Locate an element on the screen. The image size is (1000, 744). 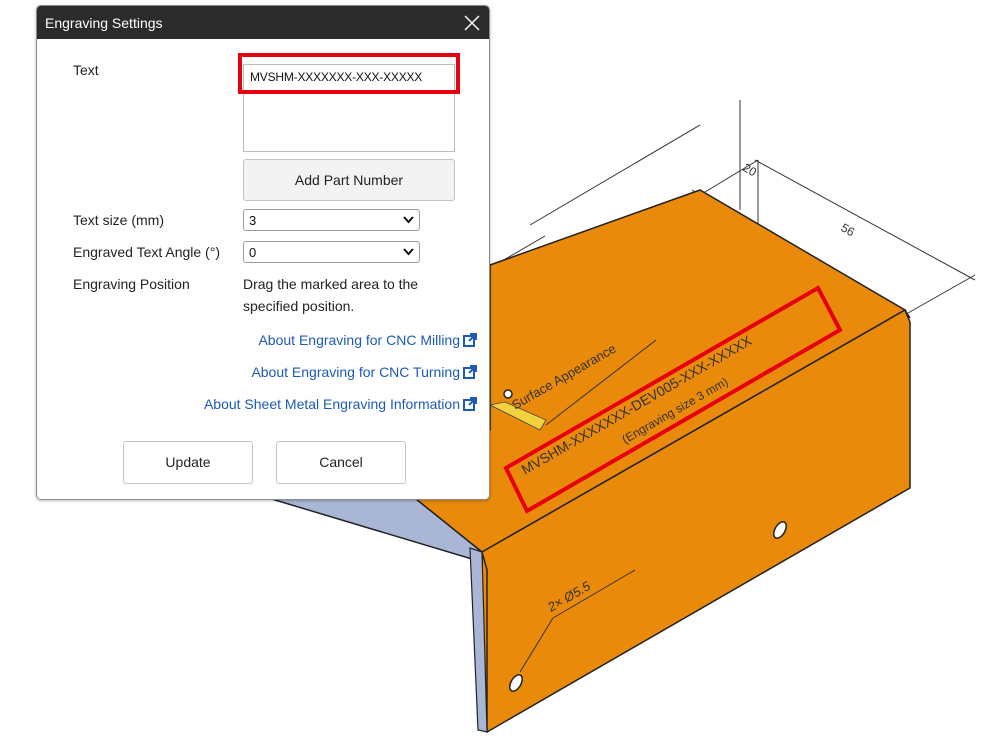
dim-20: 20 is located at coordinates (750, 169).